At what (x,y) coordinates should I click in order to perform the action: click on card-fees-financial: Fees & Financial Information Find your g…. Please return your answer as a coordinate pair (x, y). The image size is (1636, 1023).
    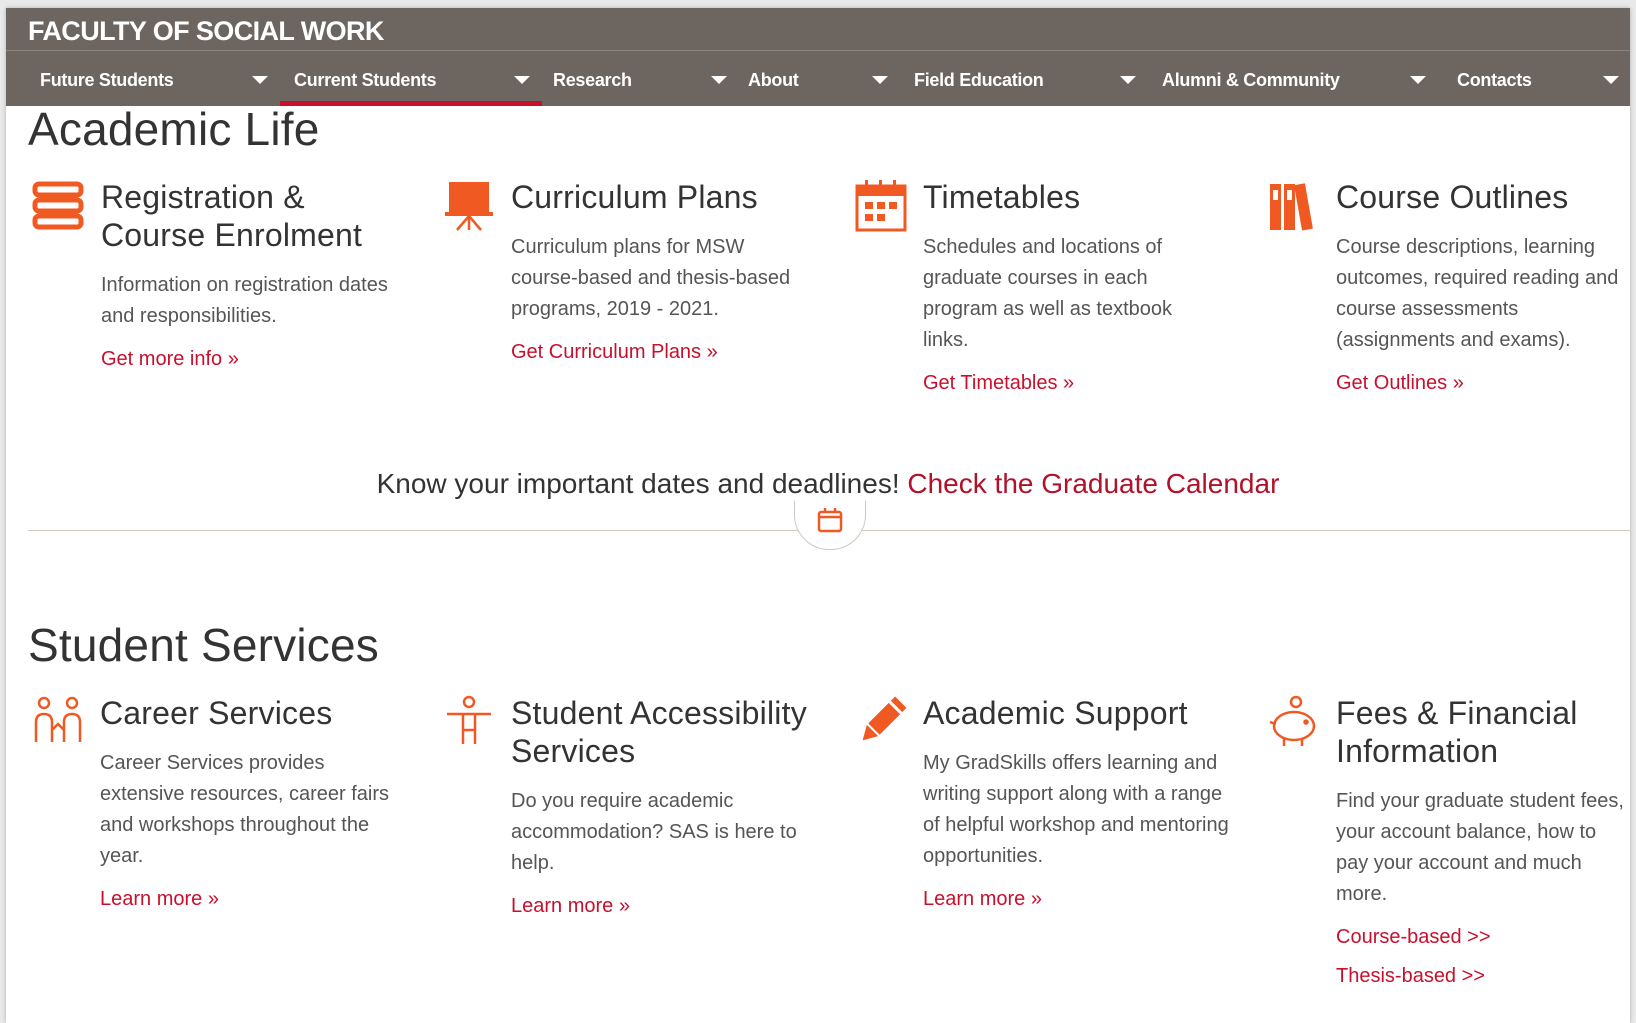
    Looking at the image, I should click on (1448, 841).